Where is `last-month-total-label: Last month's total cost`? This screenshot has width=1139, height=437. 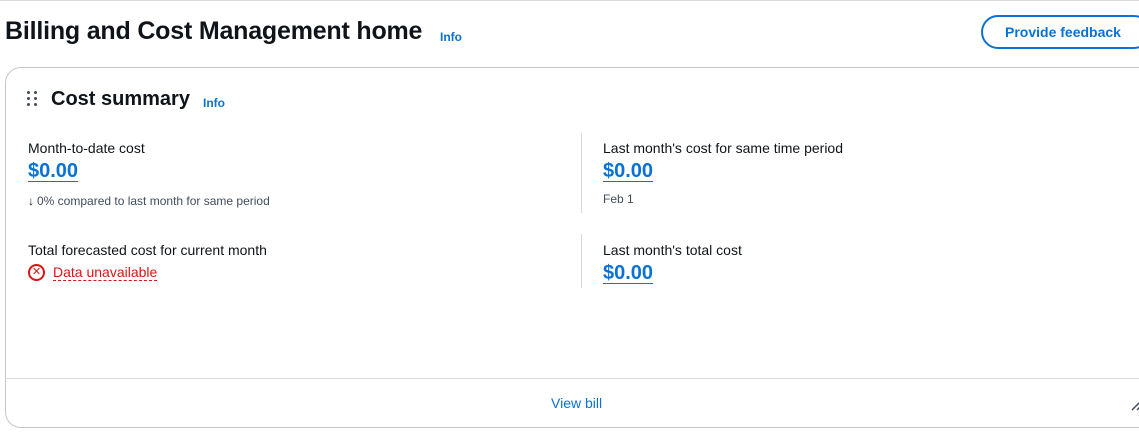
last-month-total-label: Last month's total cost is located at coordinates (672, 250).